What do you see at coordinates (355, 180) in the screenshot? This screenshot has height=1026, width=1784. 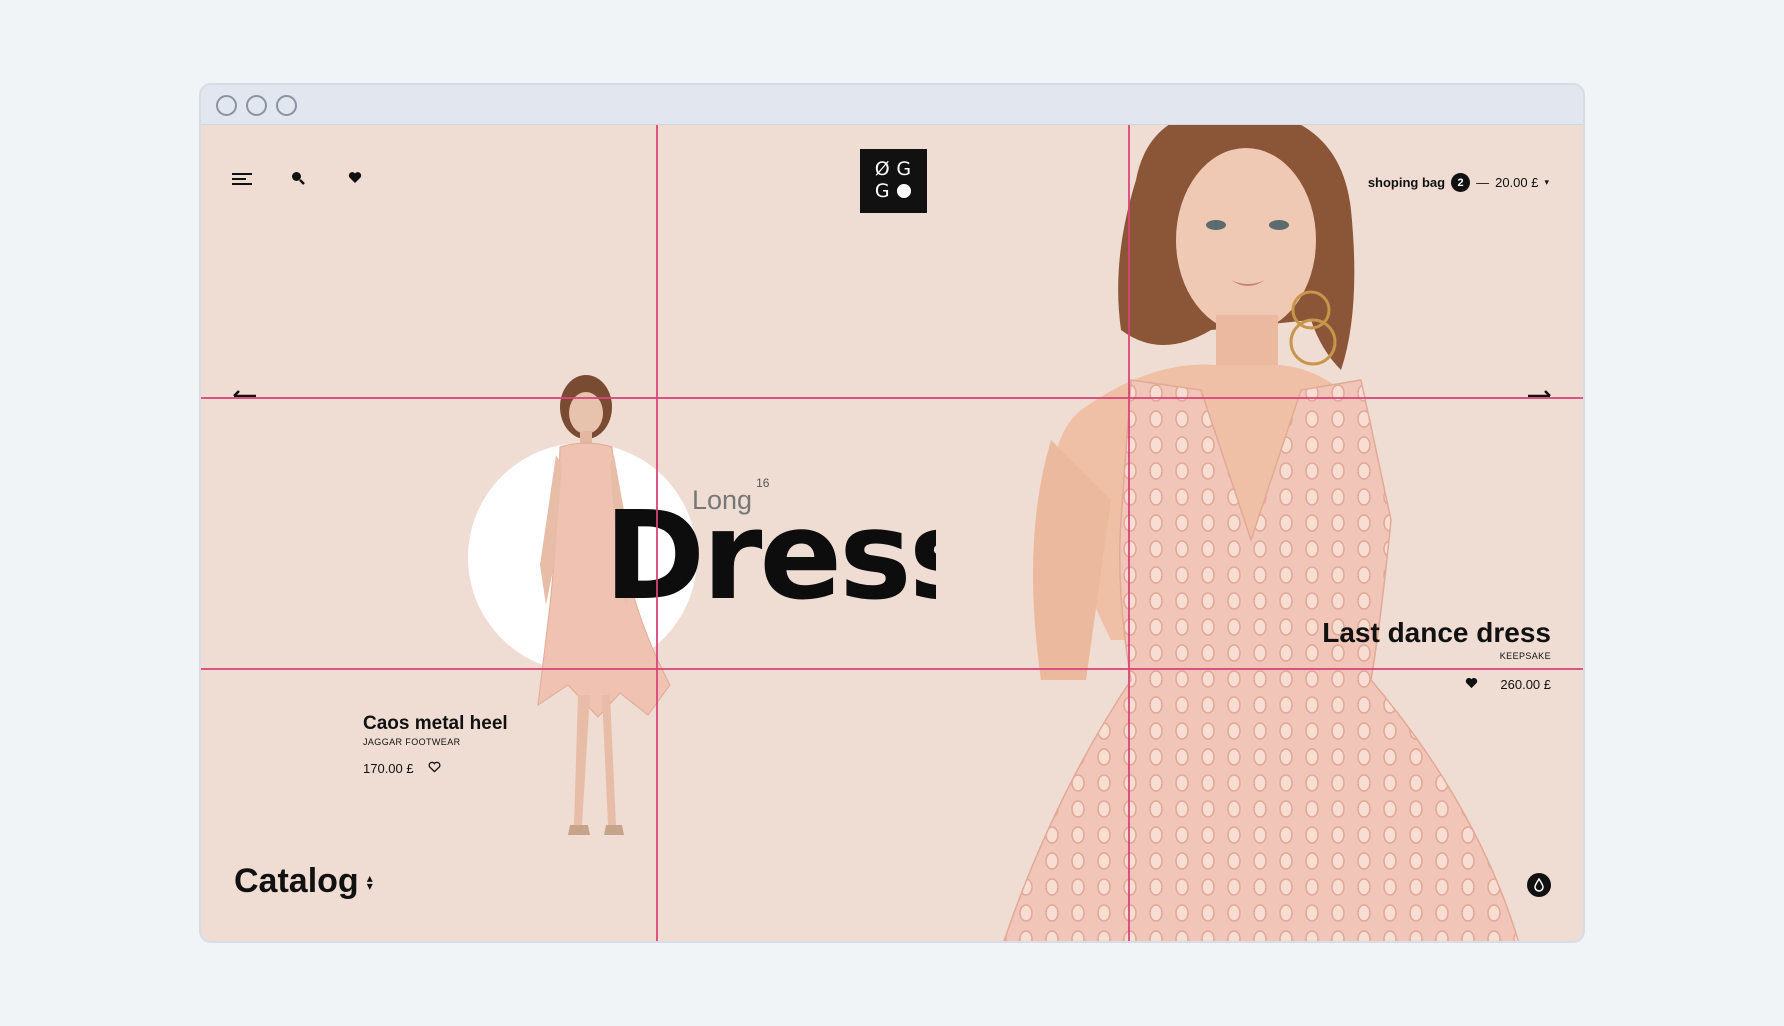 I see `wishlist-heart-icon` at bounding box center [355, 180].